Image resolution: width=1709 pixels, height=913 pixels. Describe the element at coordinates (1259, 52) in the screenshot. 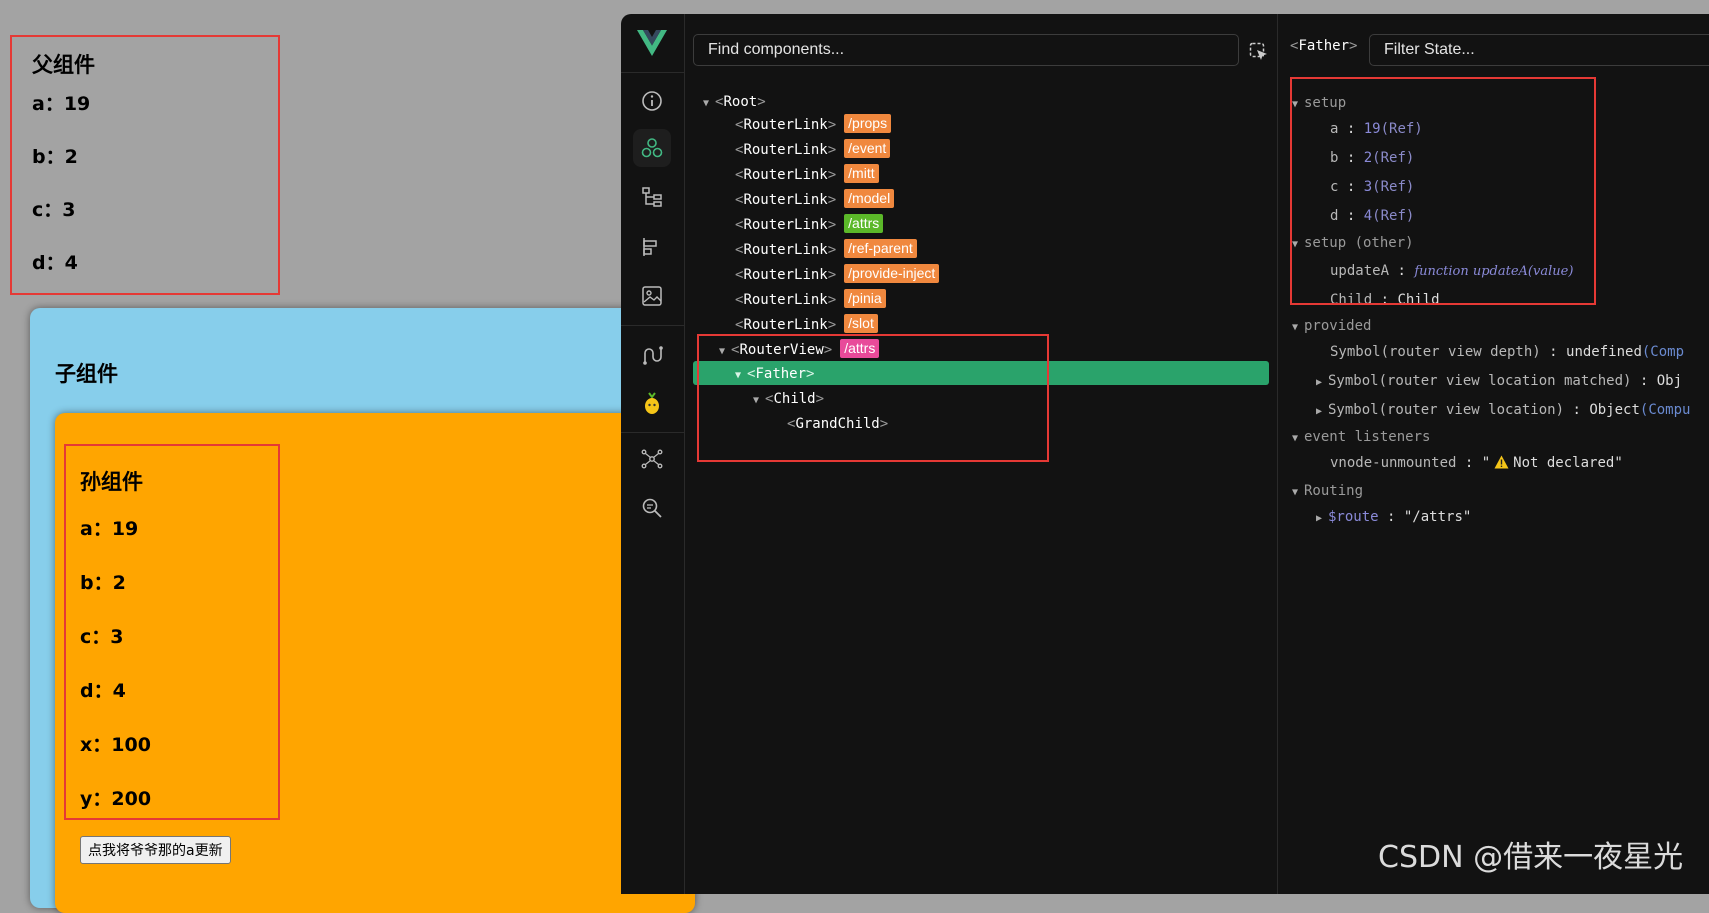

I see `select-component-icon` at that location.